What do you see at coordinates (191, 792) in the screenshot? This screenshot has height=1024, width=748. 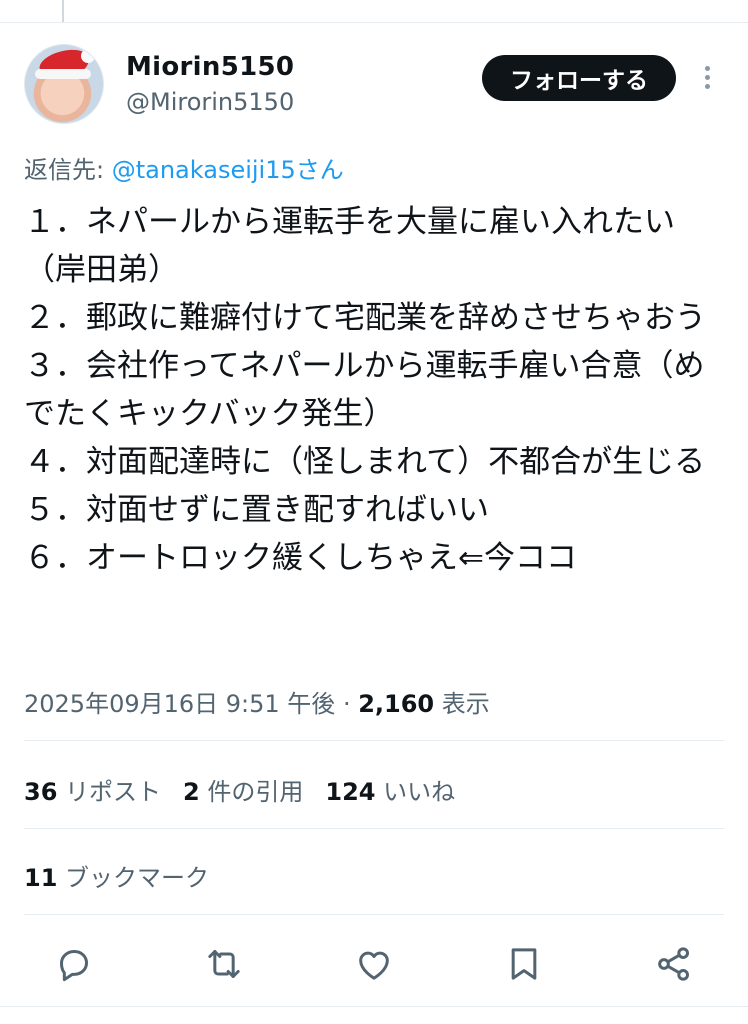 I see `quotes-count: 2` at bounding box center [191, 792].